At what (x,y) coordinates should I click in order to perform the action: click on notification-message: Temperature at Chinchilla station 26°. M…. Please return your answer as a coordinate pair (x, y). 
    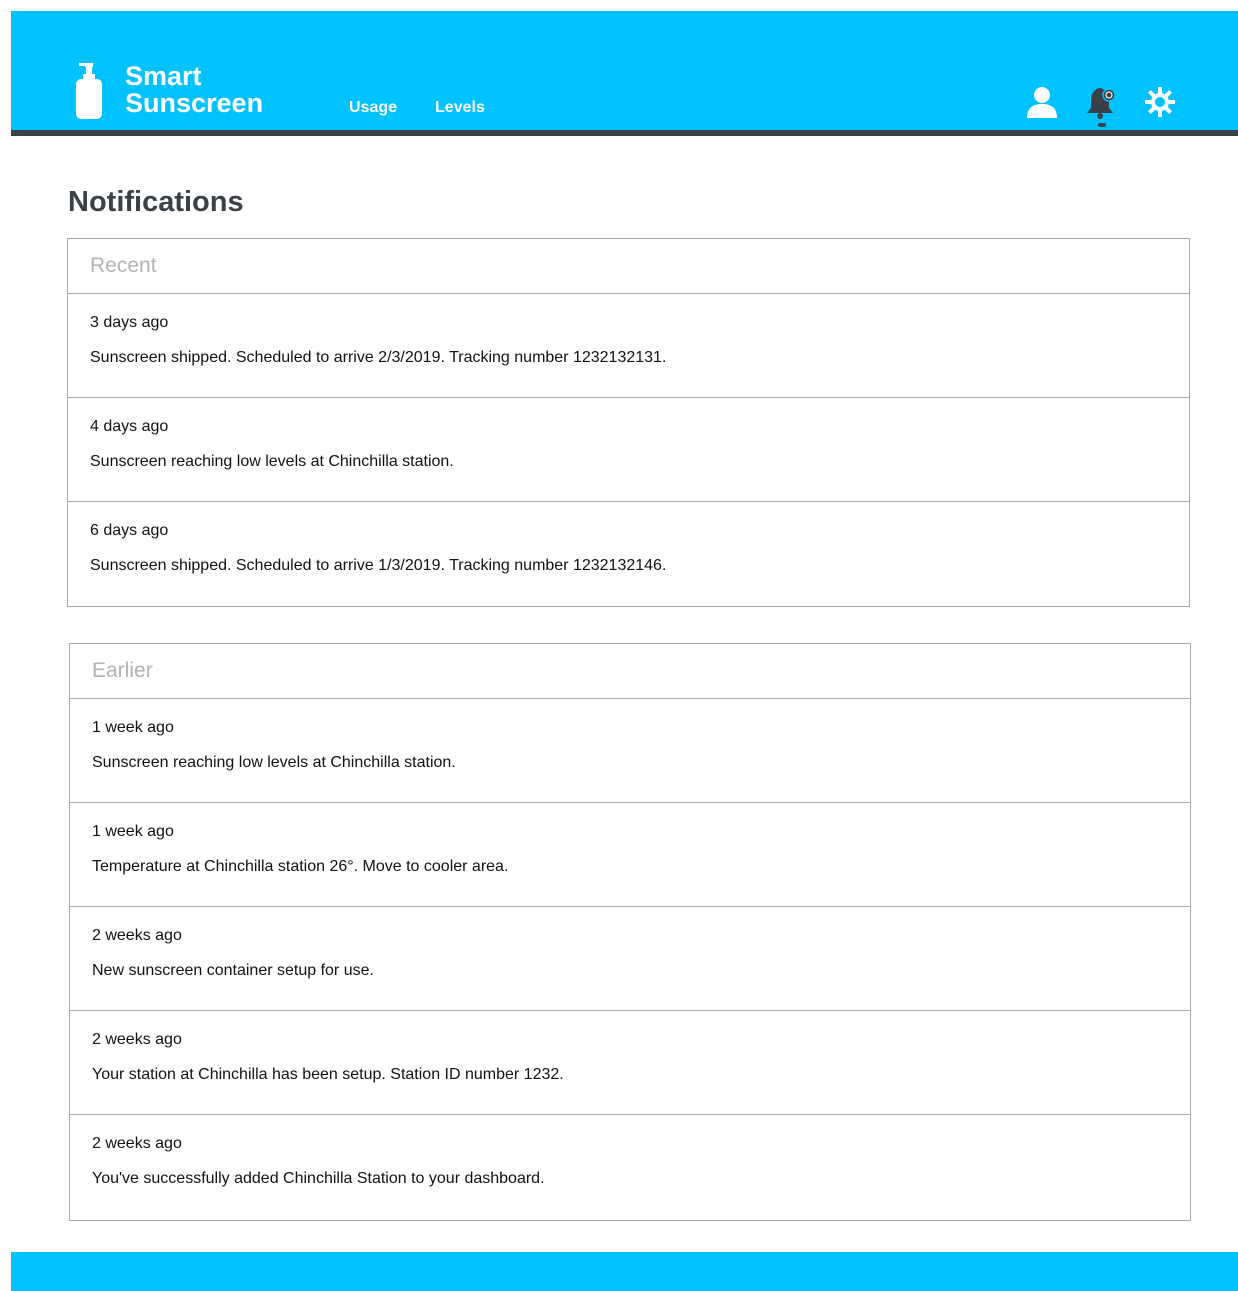
    Looking at the image, I should click on (300, 866).